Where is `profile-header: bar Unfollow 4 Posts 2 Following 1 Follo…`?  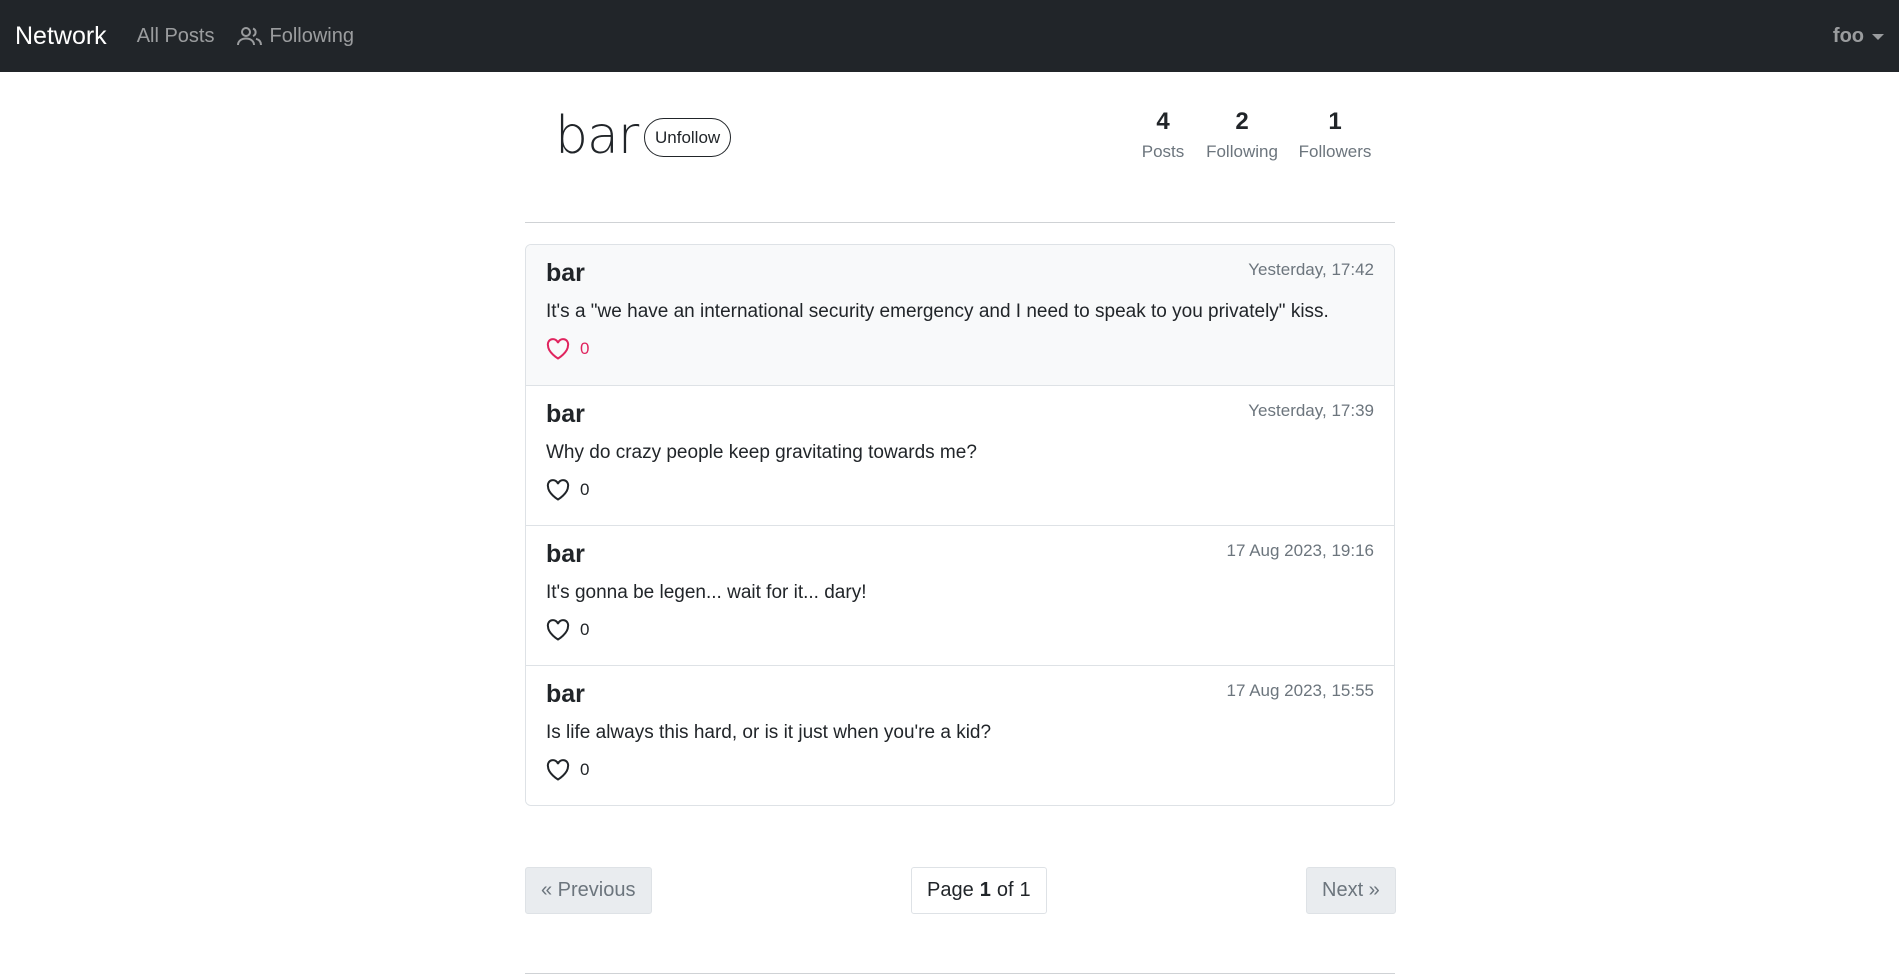
profile-header: bar Unfollow 4 Posts 2 Following 1 Follo… is located at coordinates (960, 140).